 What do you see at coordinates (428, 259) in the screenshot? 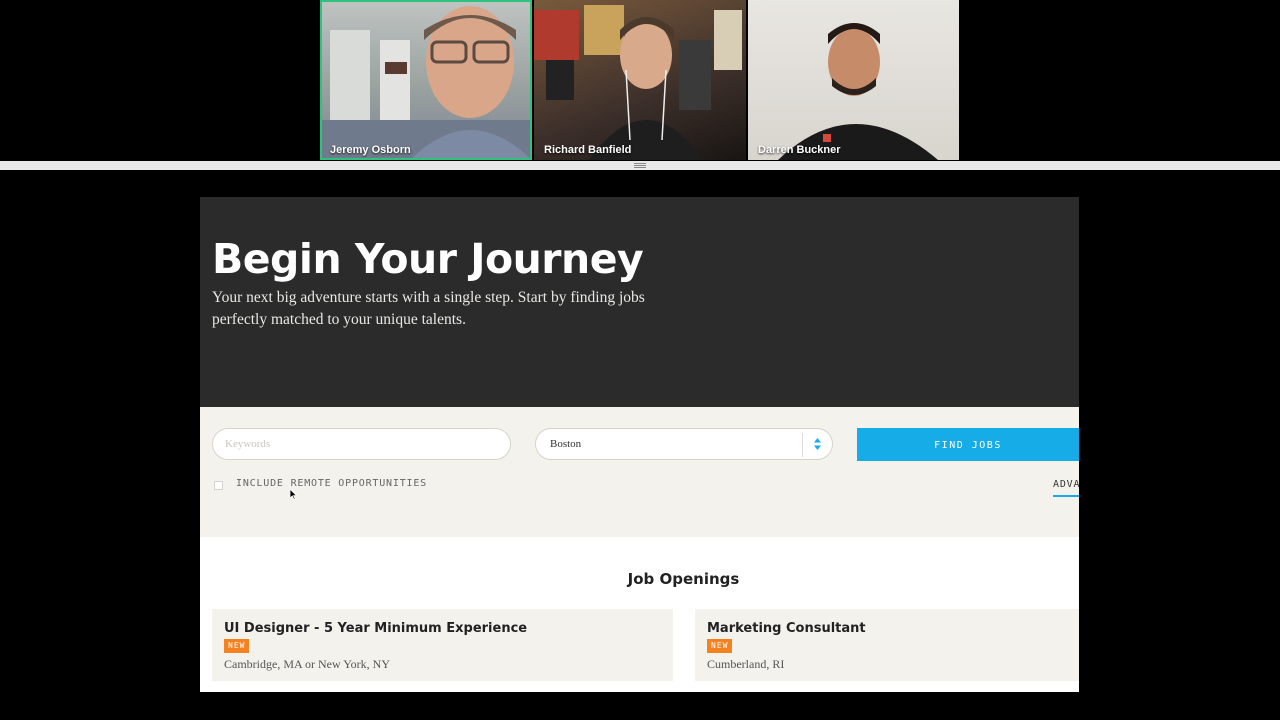
I see `hero-title: Begin Your Journey` at bounding box center [428, 259].